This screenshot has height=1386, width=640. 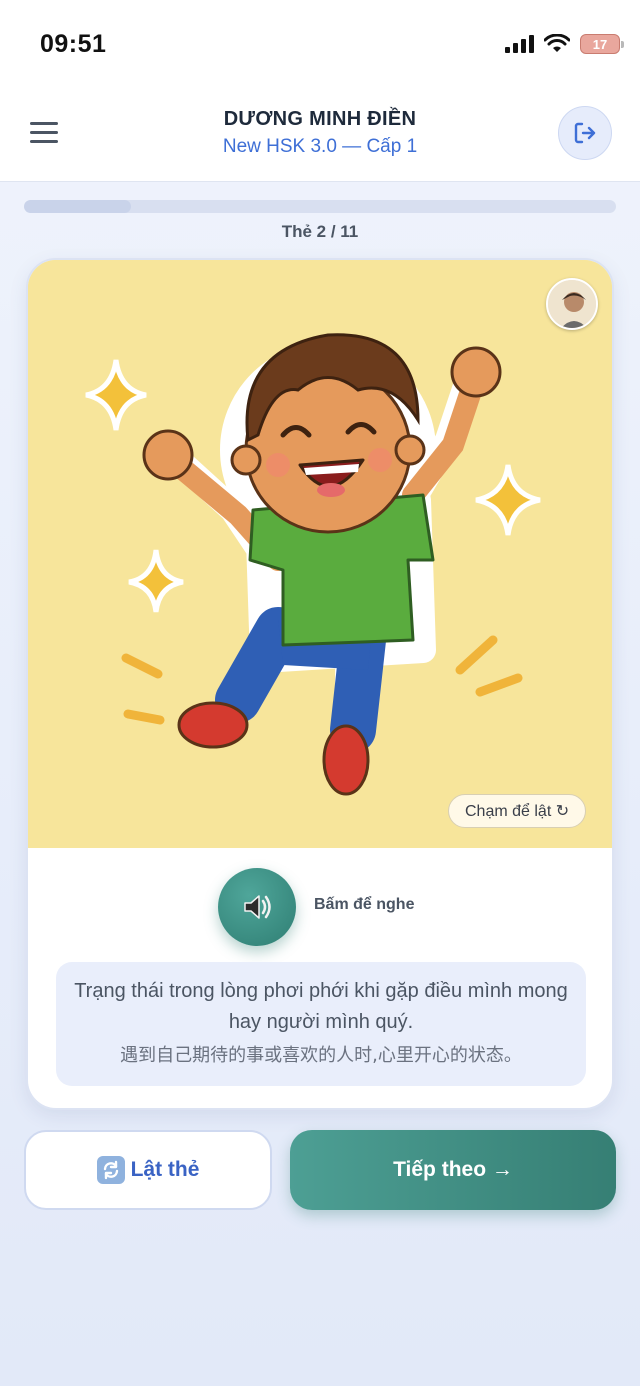 I want to click on avatar, so click(x=572, y=304).